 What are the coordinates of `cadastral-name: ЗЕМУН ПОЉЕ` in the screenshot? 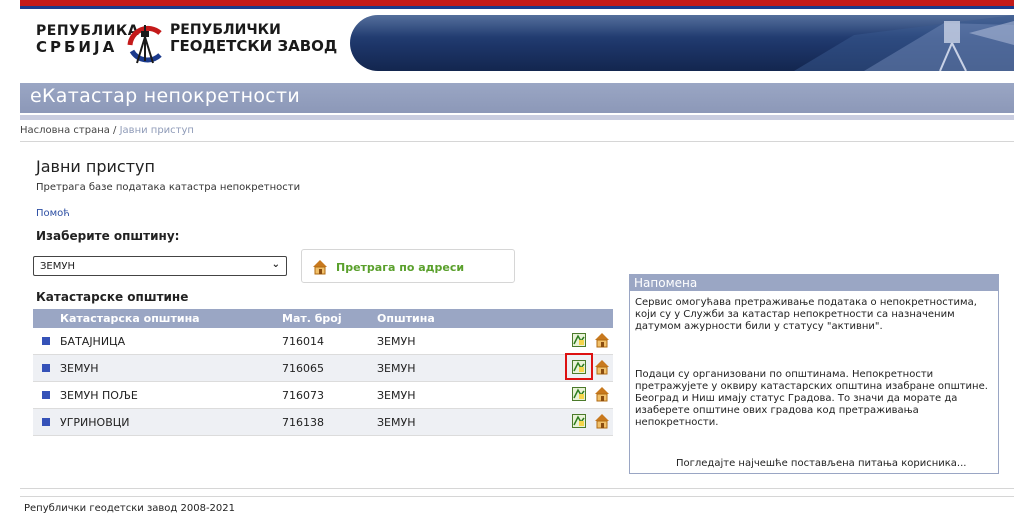 It's located at (99, 395).